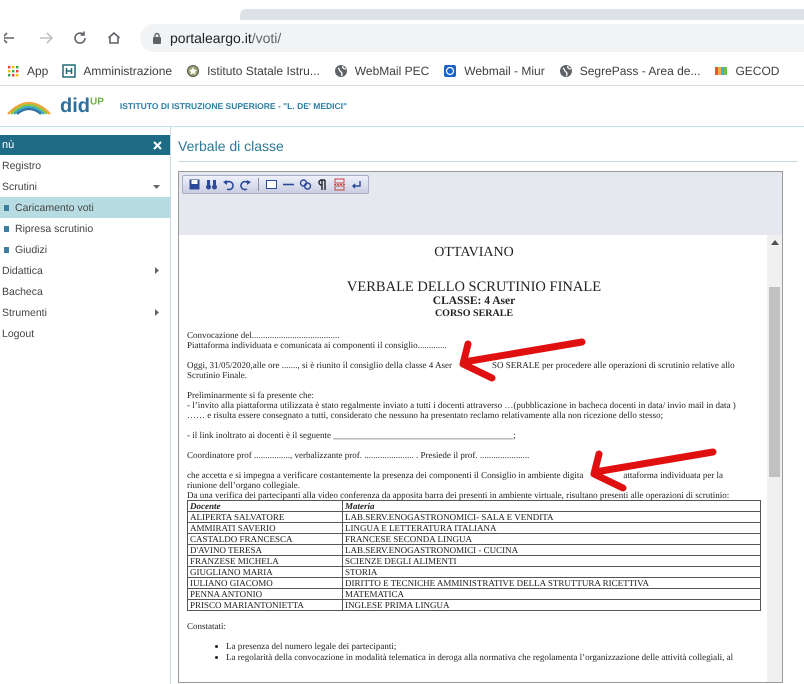 The image size is (804, 684). What do you see at coordinates (265, 572) in the screenshot?
I see `table-cell: GIUGLIANO MARIA` at bounding box center [265, 572].